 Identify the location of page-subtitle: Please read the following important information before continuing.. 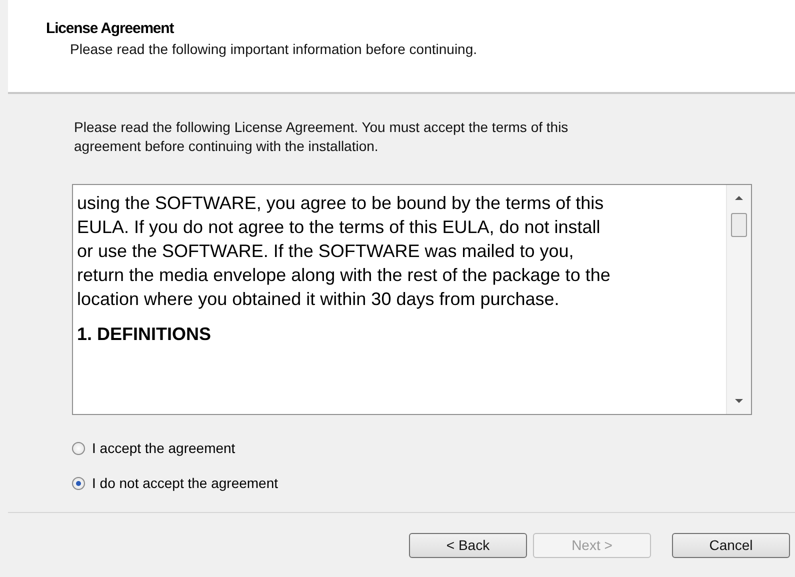
(274, 49).